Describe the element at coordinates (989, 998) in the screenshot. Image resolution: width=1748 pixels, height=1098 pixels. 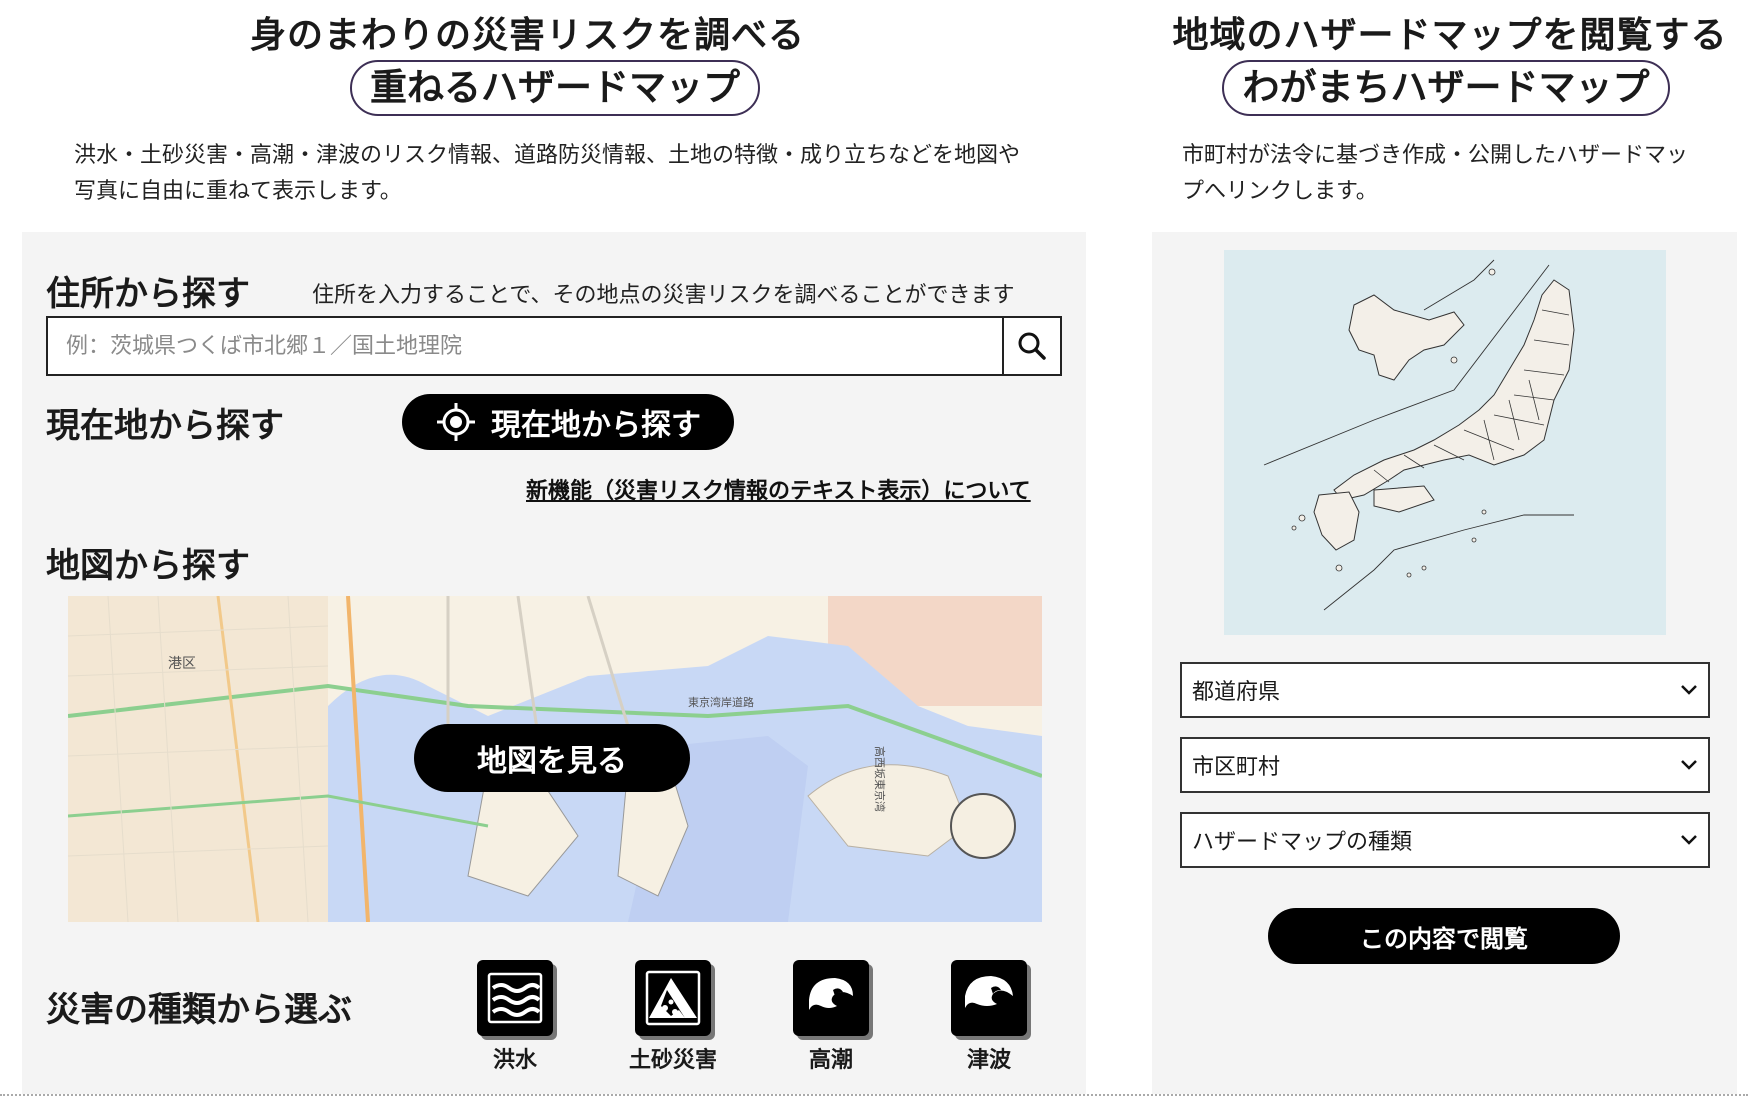
I see `tsunami-icon` at that location.